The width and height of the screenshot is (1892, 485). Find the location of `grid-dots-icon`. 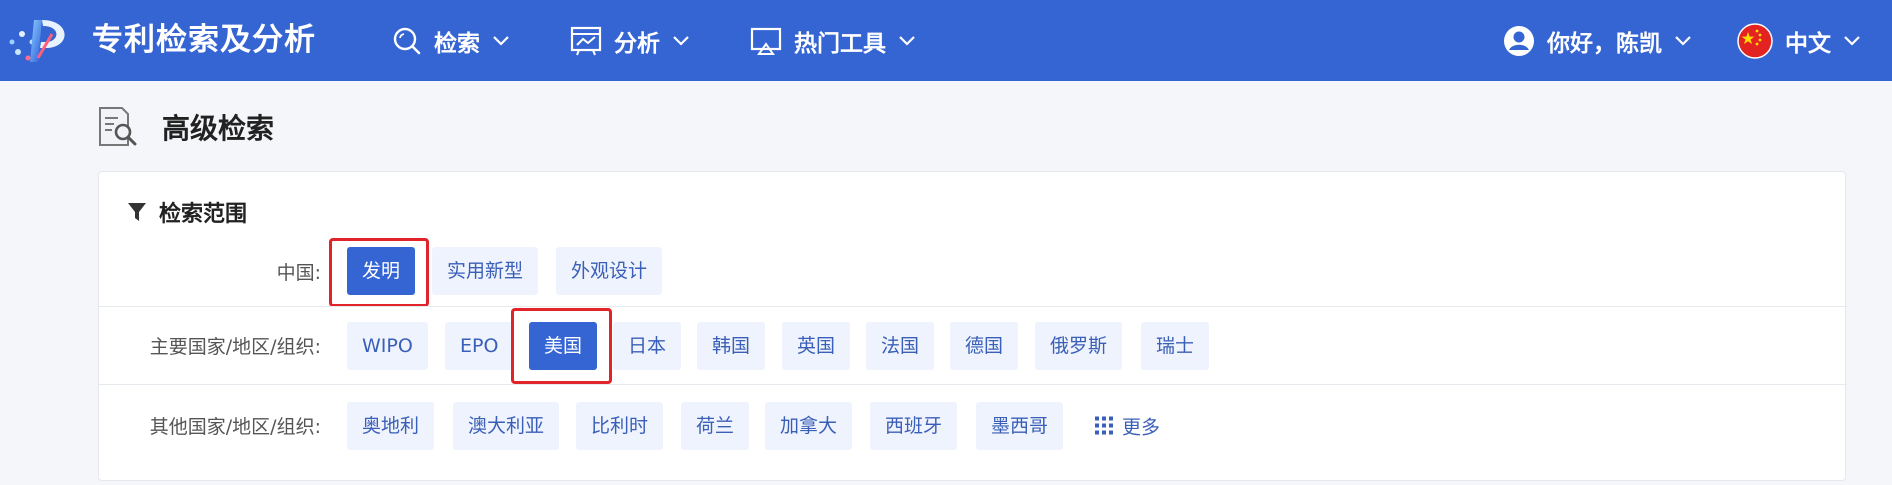

grid-dots-icon is located at coordinates (1104, 425).